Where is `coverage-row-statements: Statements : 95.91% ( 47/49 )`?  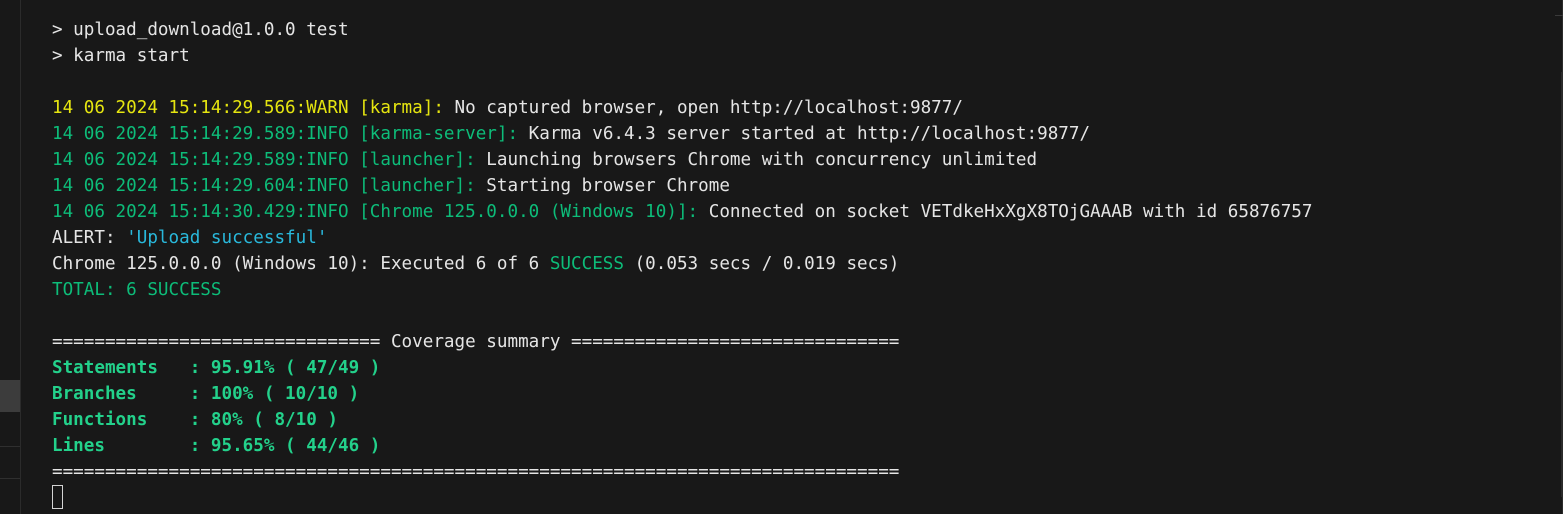
coverage-row-statements: Statements : 95.91% ( 47/49 ) is located at coordinates (802, 368).